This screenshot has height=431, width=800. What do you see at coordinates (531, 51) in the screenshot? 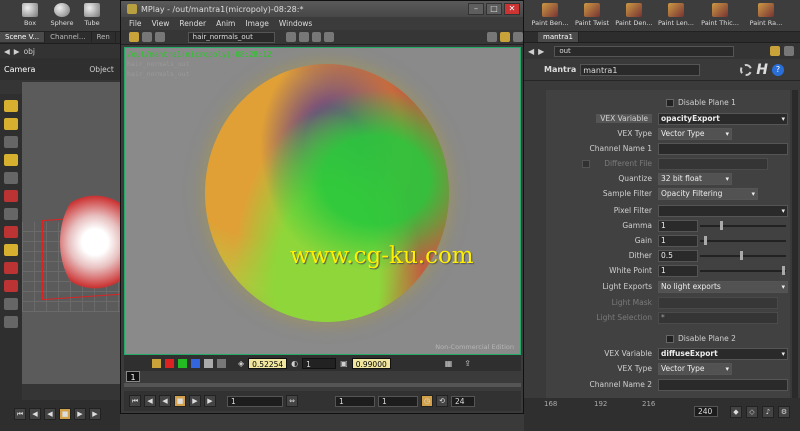
I see `back-arrow-icon: ◀` at bounding box center [531, 51].